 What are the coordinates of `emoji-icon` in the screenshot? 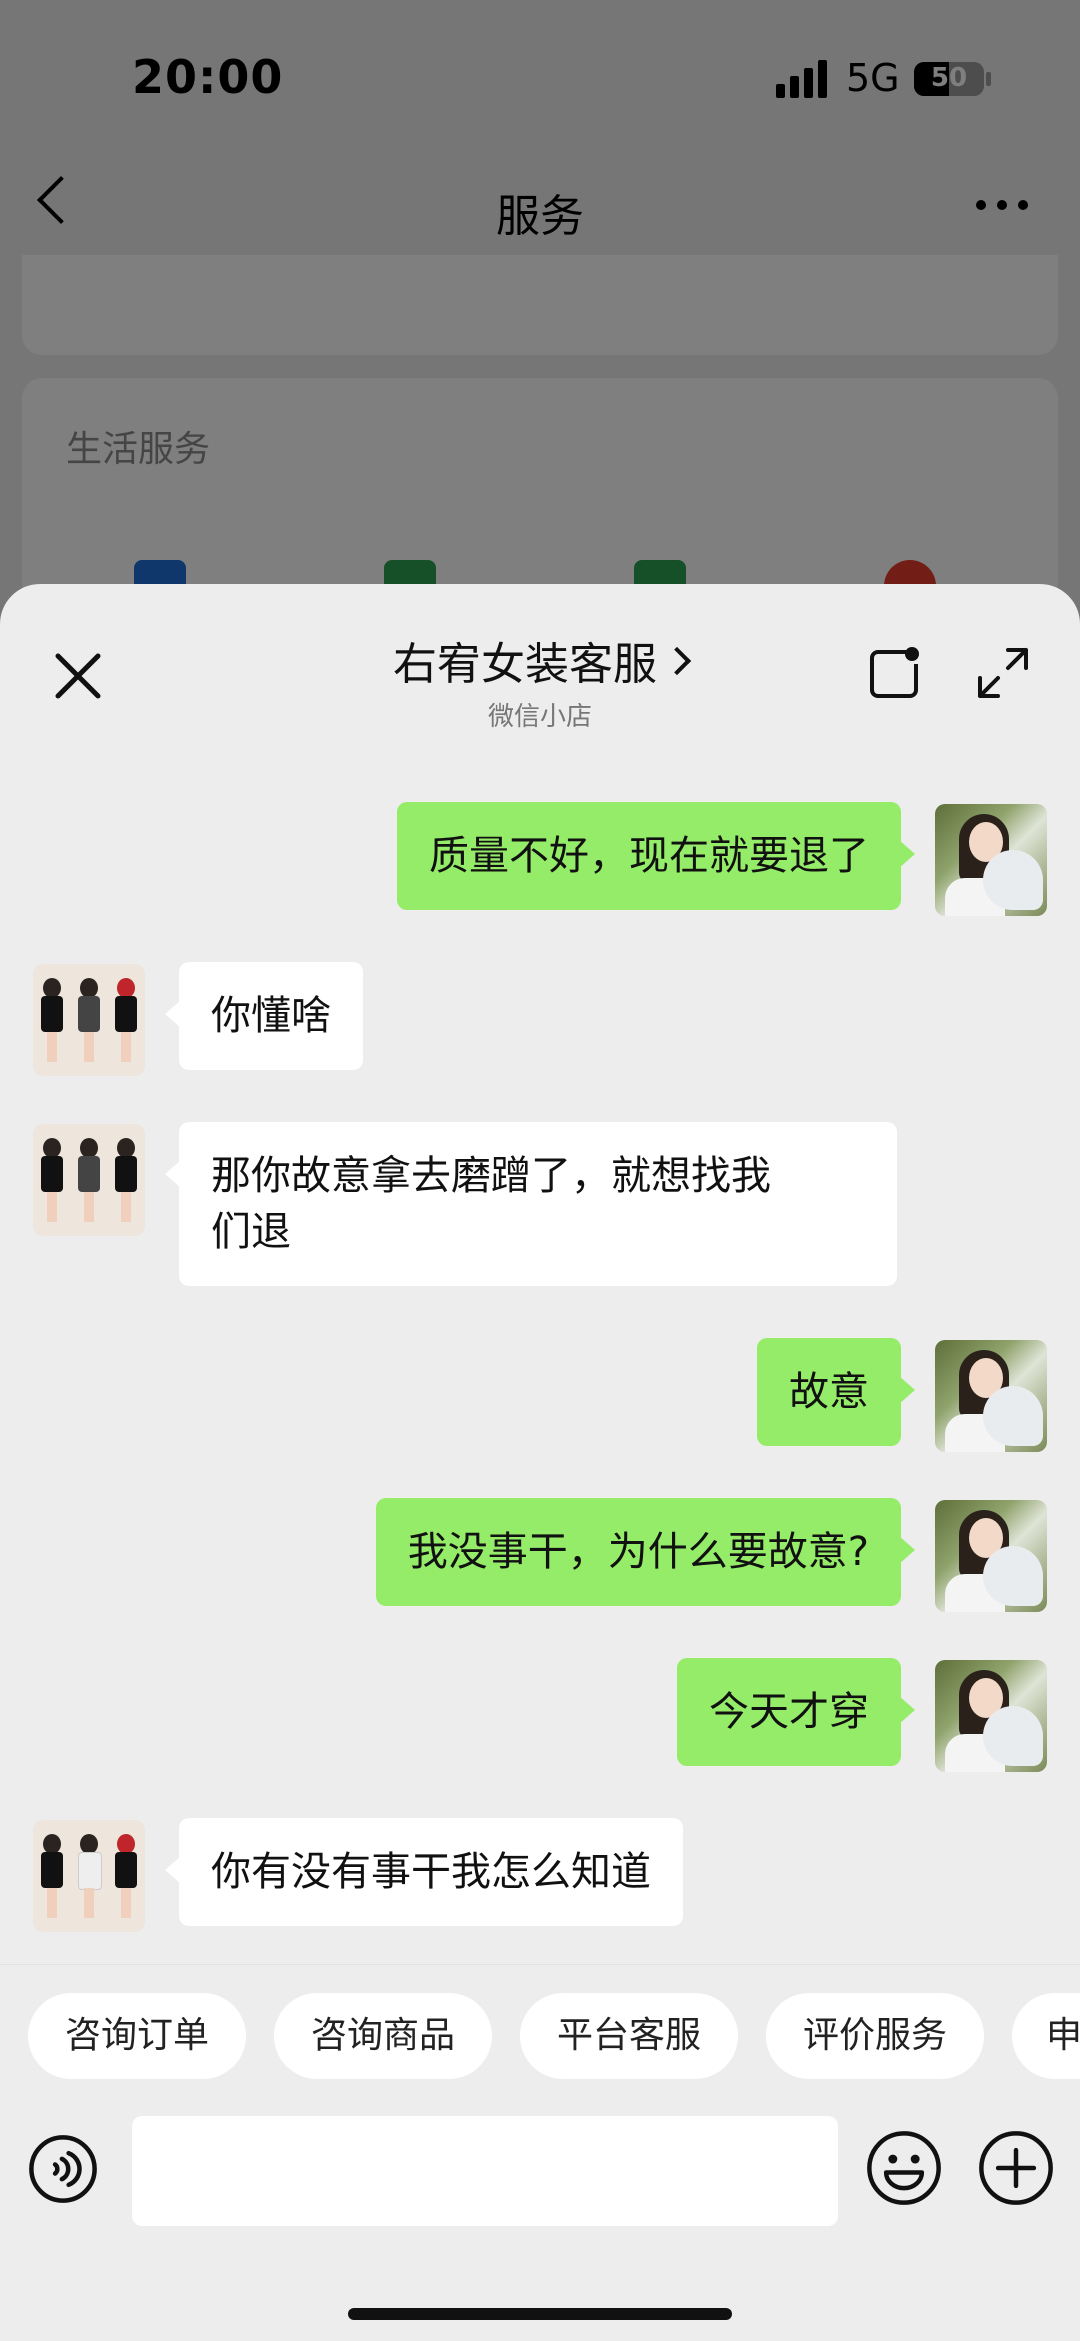 It's located at (904, 2168).